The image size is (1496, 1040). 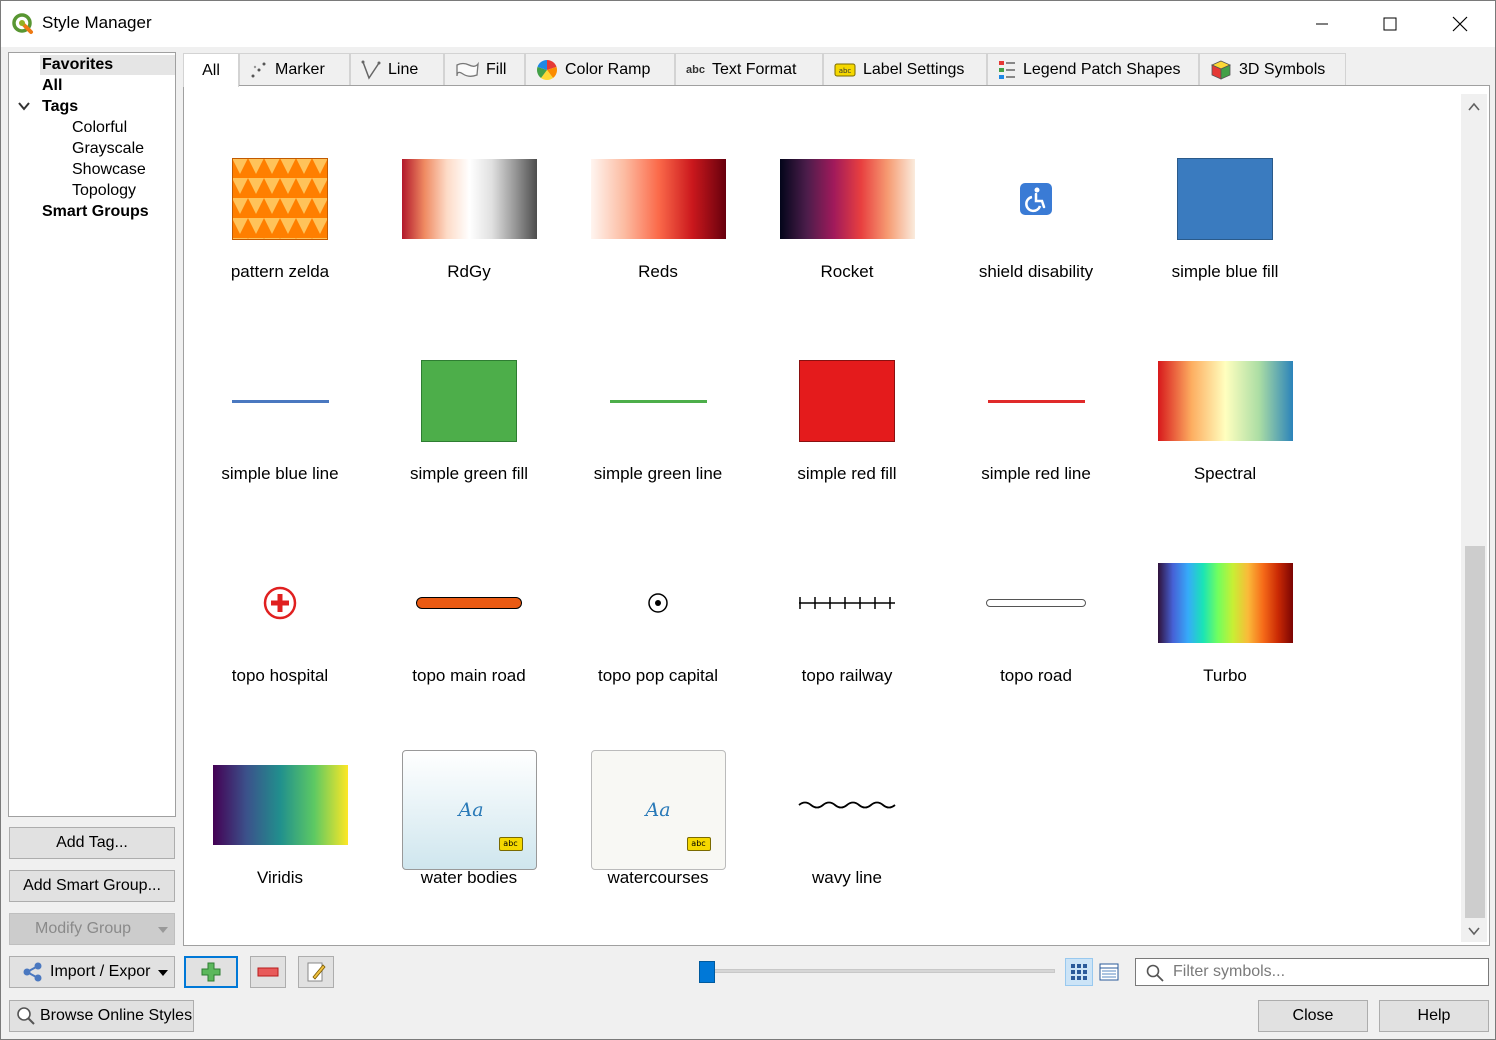 I want to click on modify-group-button: Modify Group, so click(x=92, y=929).